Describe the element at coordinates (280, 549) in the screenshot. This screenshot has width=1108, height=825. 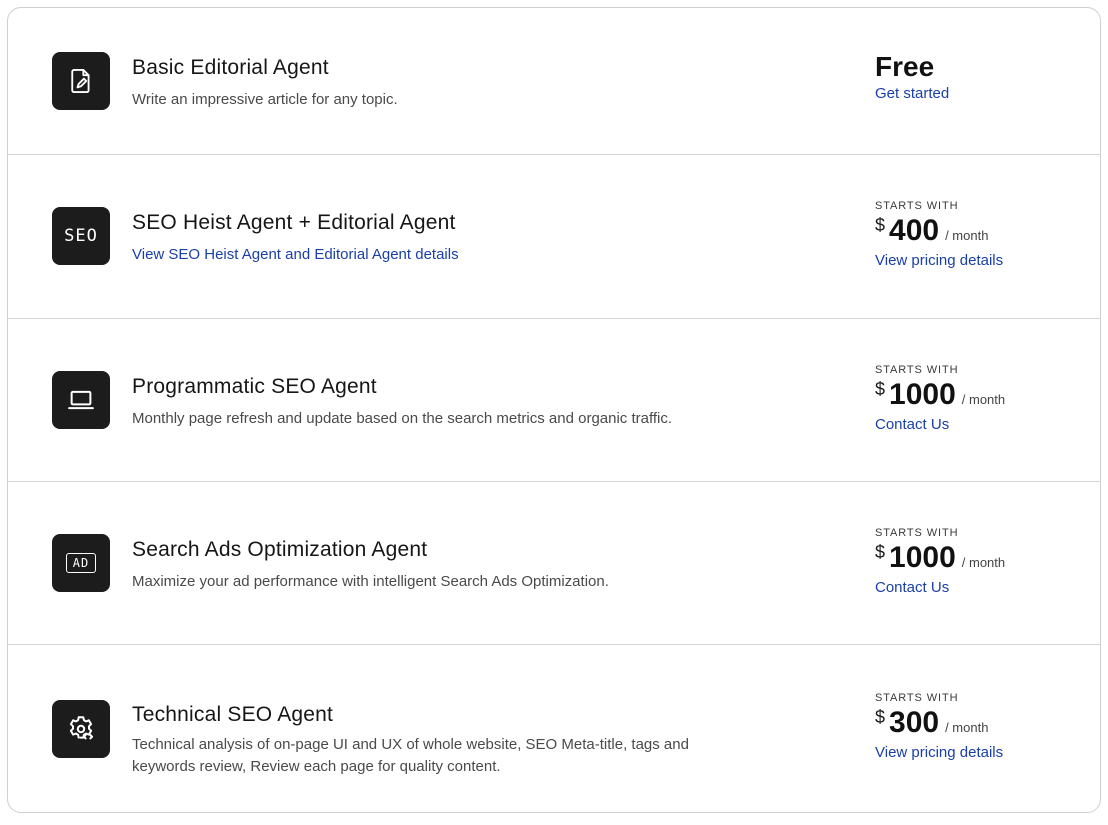
I see `plan-title: Search Ads Optimization Agent` at that location.